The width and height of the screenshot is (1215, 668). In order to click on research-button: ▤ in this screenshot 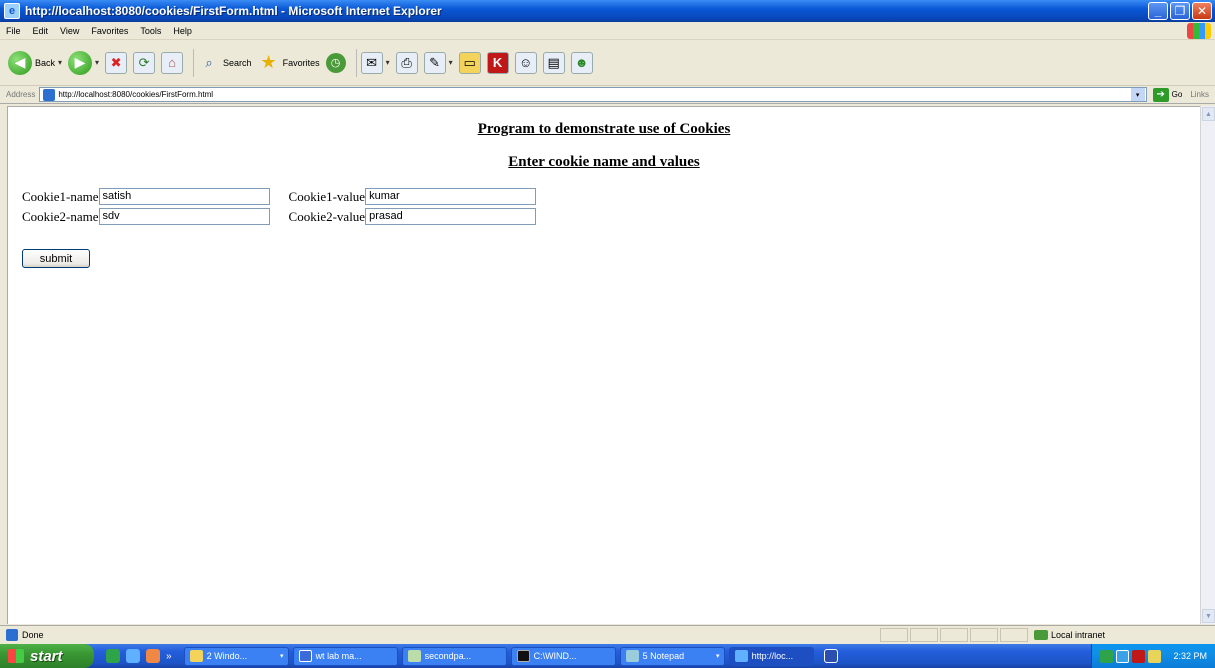, I will do `click(553, 63)`.